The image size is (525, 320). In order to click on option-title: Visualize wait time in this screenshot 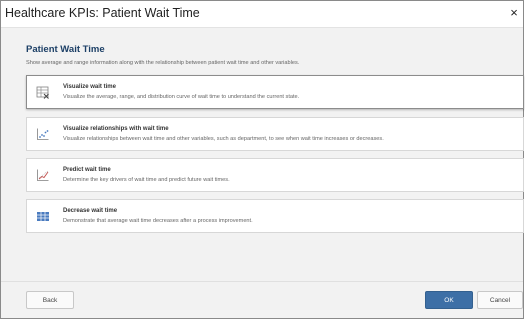, I will do `click(89, 87)`.